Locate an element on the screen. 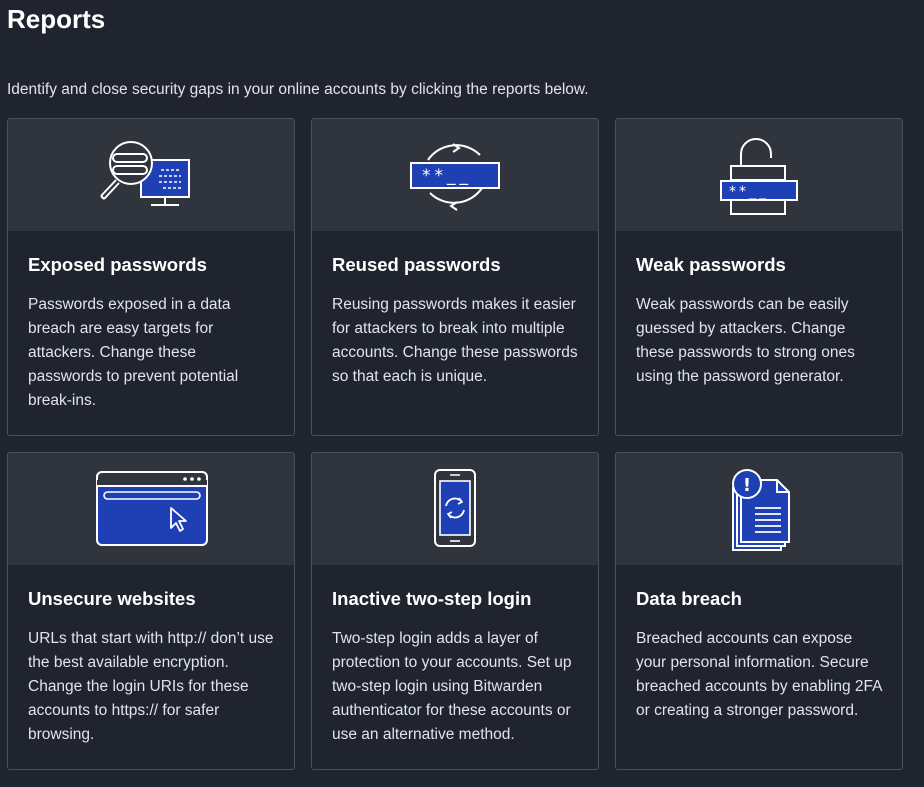 The image size is (924, 787). card-title: Reused passwords is located at coordinates (416, 264).